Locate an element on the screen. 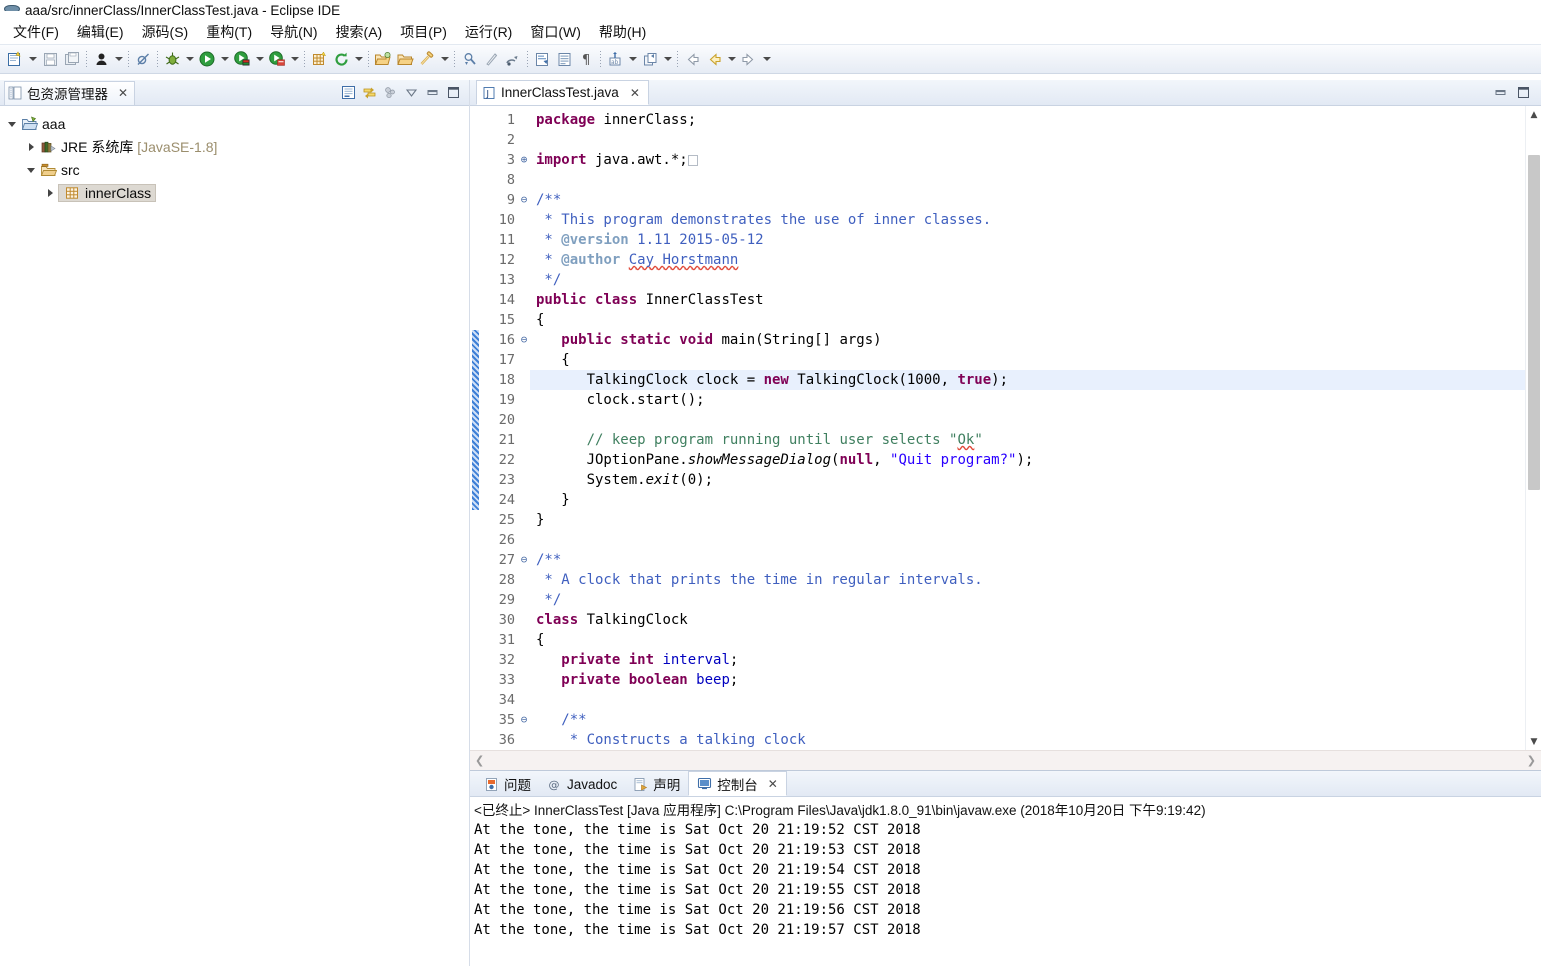 Image resolution: width=1541 pixels, height=966 pixels. code-line: * @version 1.11 2015-05-12 is located at coordinates (1027, 240).